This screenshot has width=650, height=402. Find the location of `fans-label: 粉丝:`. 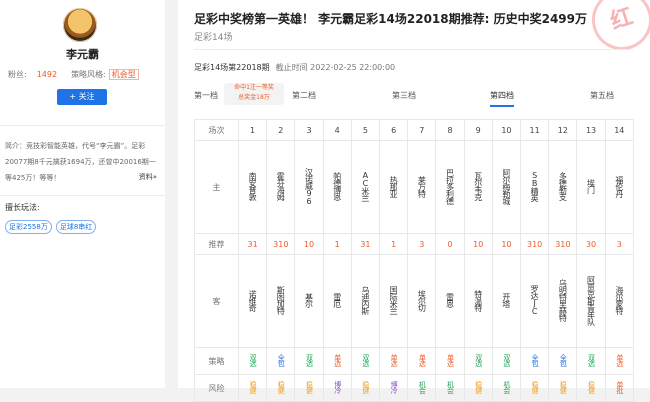

fans-label: 粉丝: is located at coordinates (17, 74).